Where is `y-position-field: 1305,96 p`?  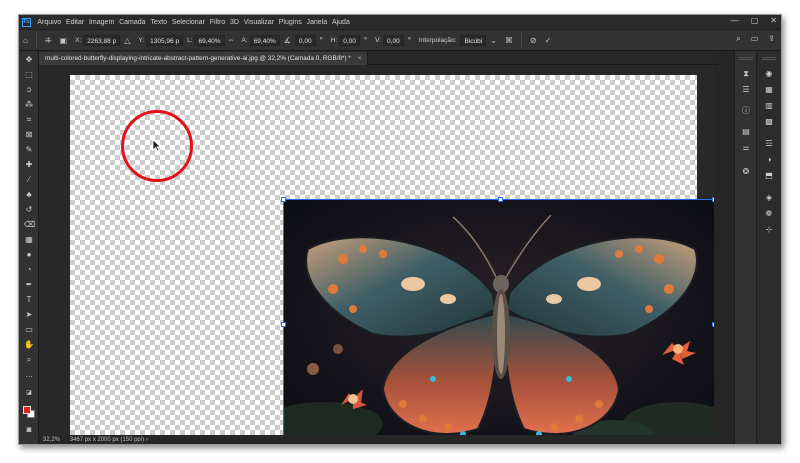 y-position-field: 1305,96 p is located at coordinates (165, 40).